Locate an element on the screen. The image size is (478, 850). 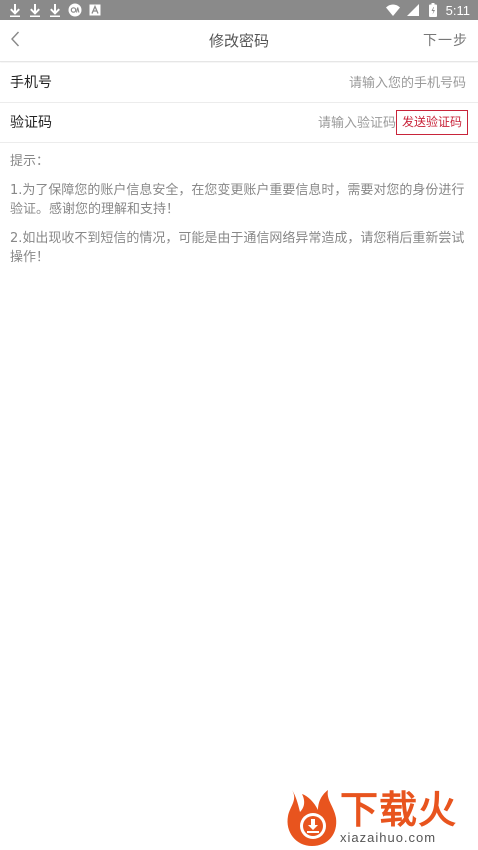
phone-input is located at coordinates (316, 83).